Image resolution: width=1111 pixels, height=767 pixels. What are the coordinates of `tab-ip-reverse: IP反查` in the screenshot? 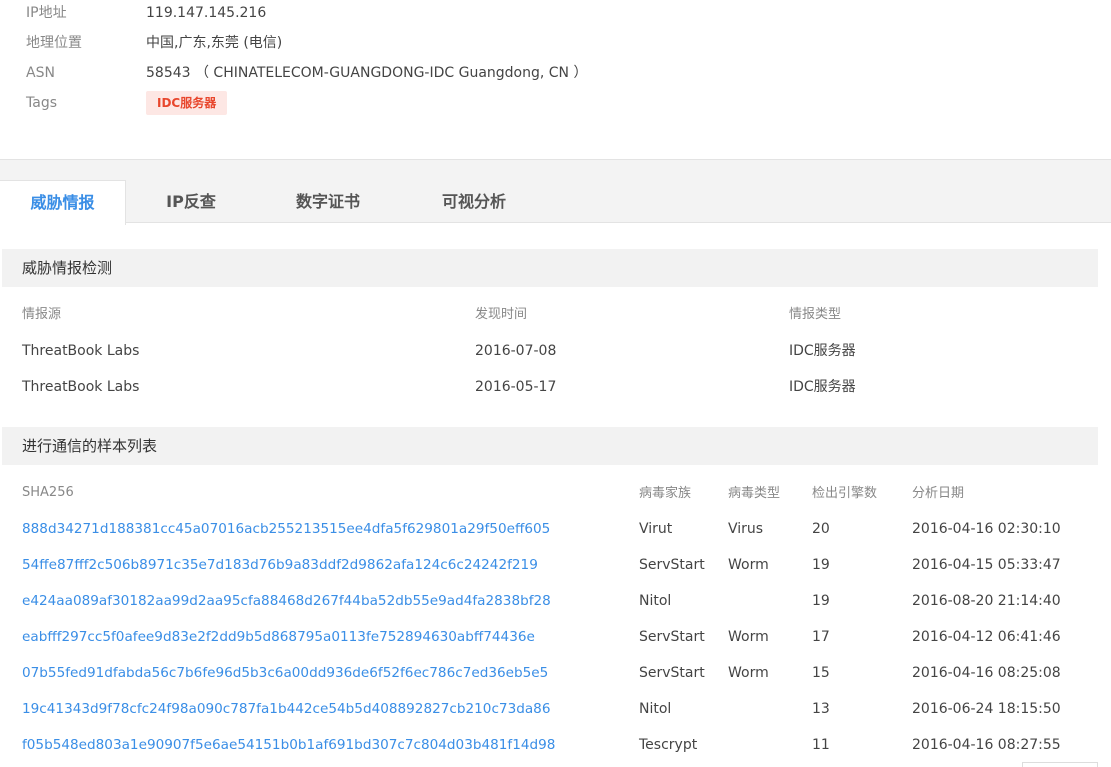 It's located at (191, 202).